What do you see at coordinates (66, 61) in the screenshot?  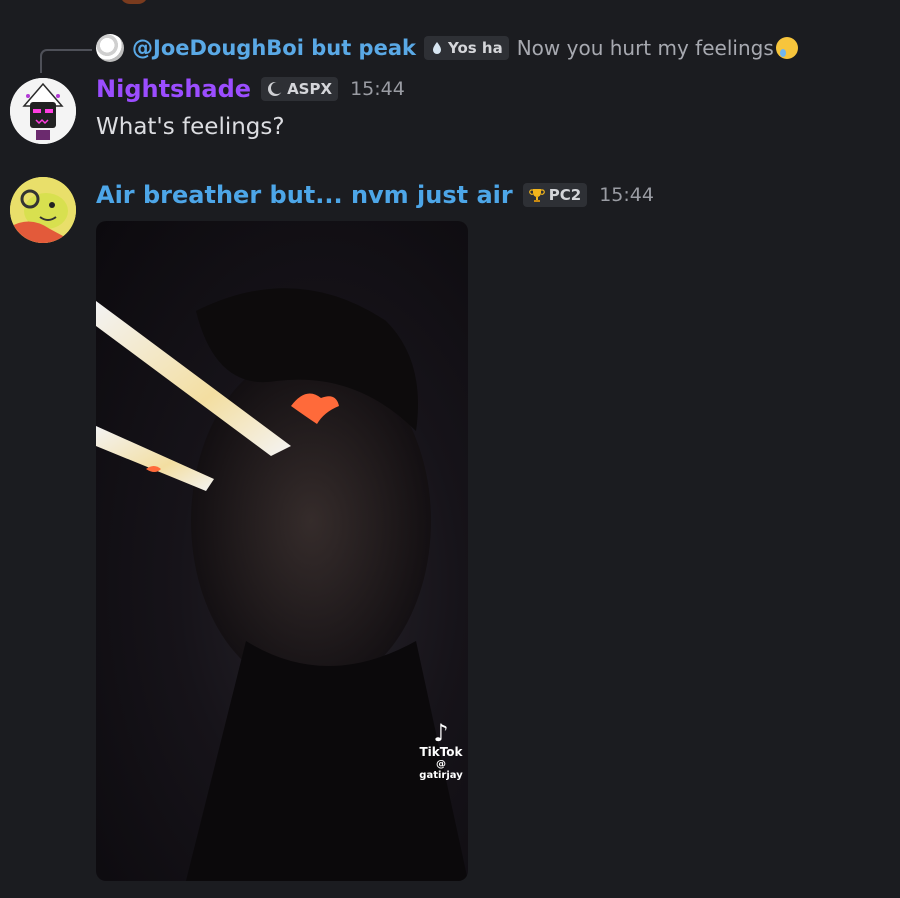 I see `reply-spine` at bounding box center [66, 61].